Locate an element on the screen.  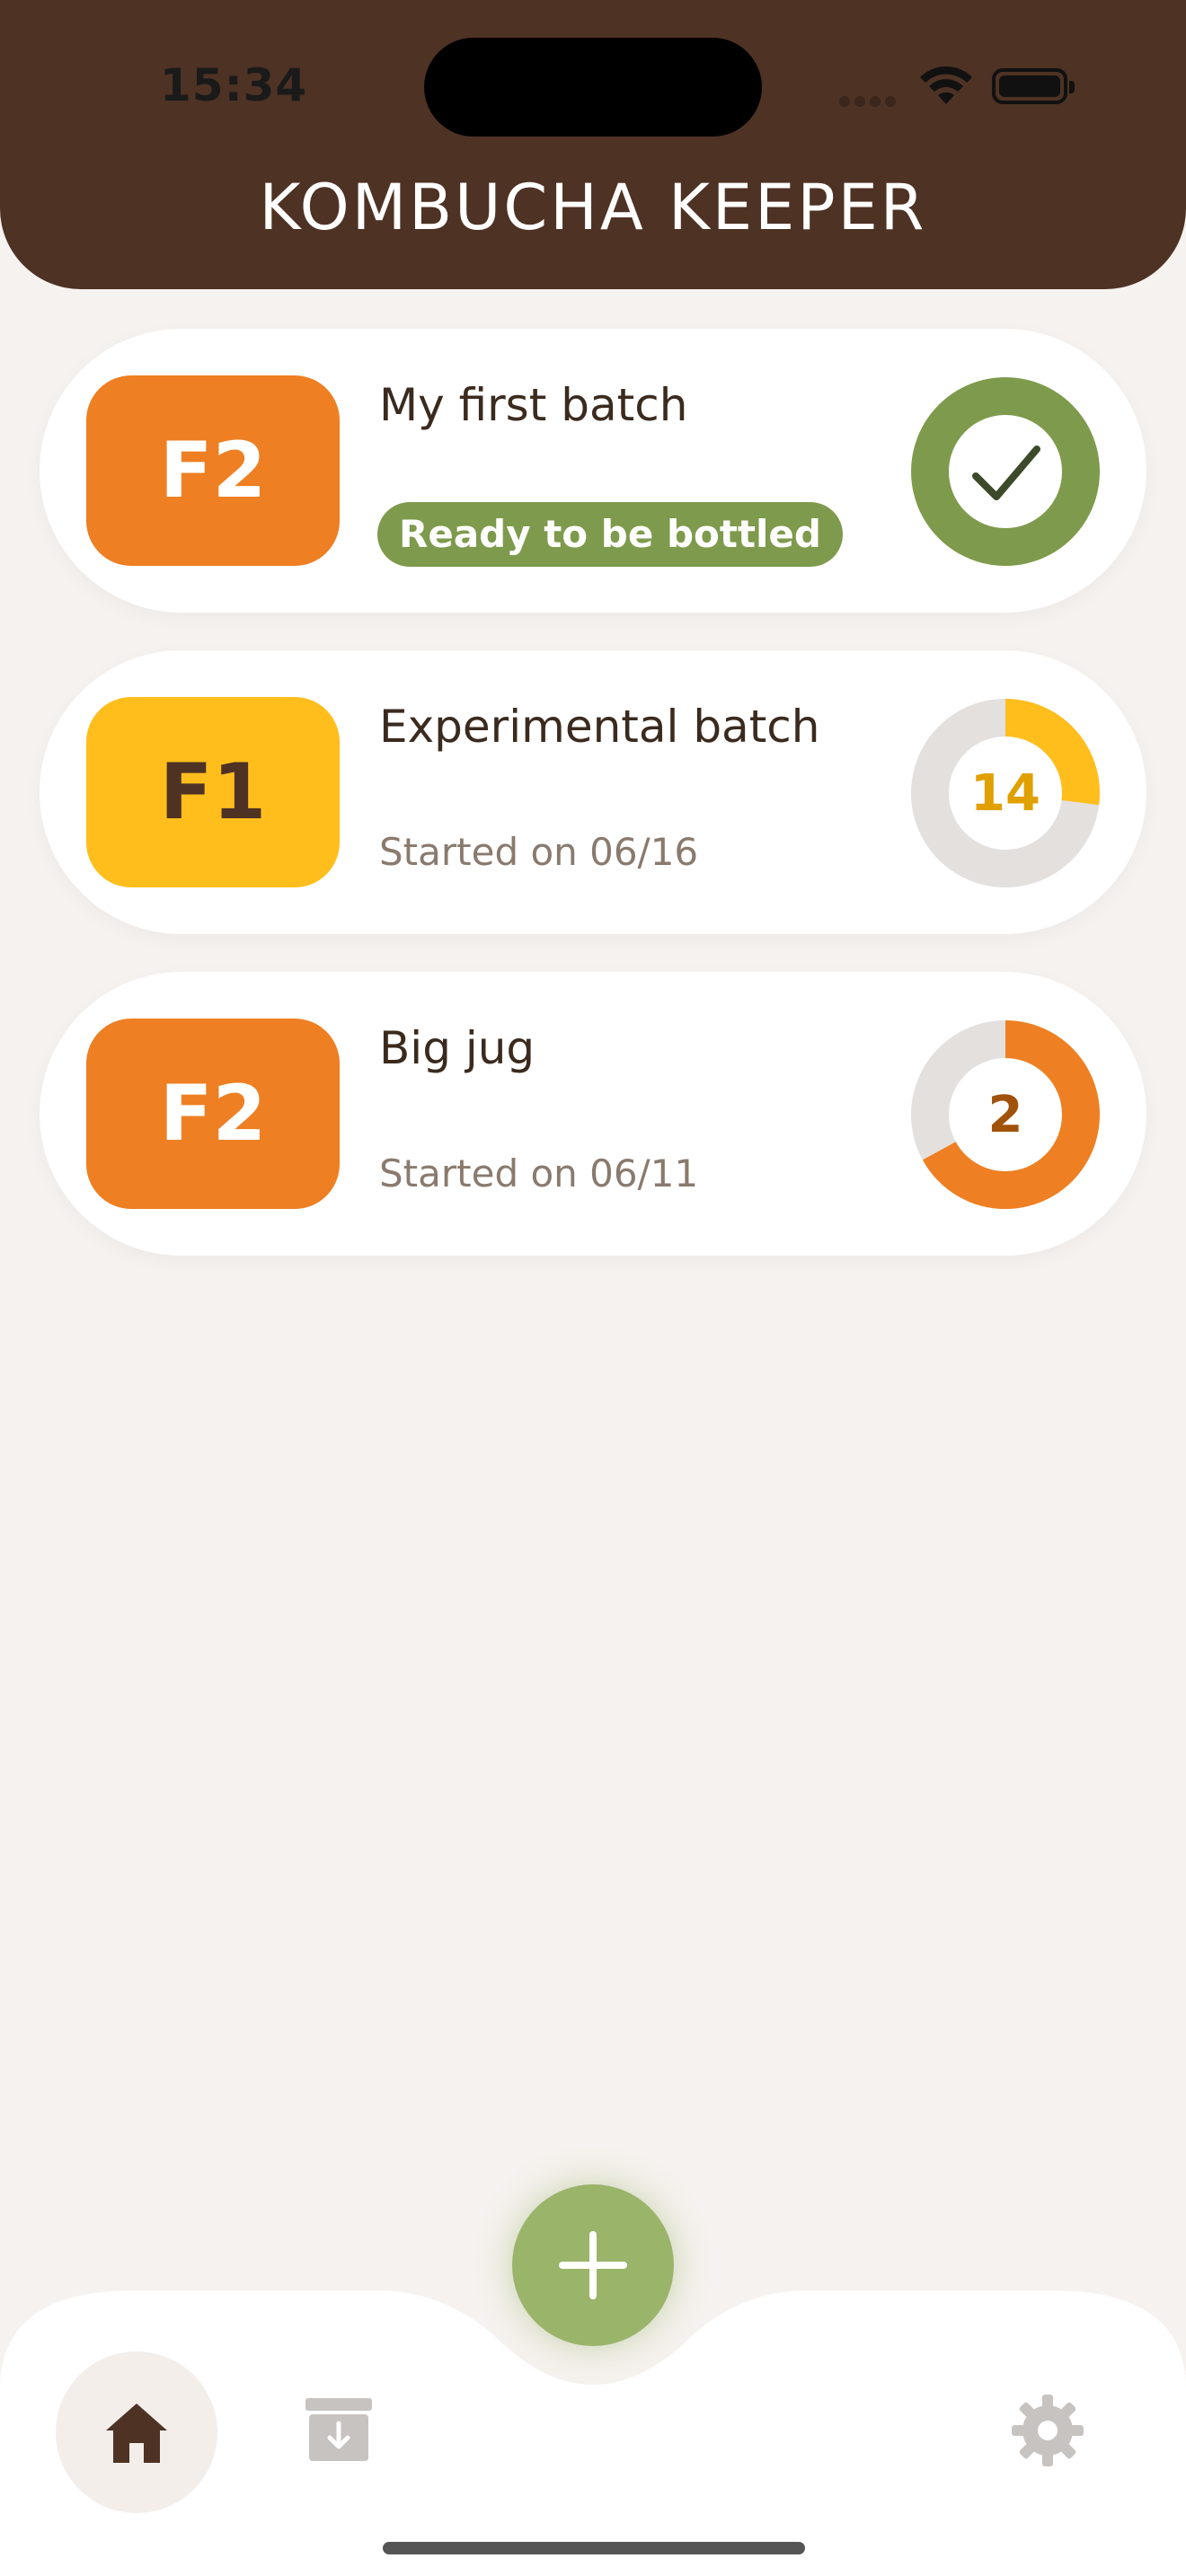
batch-card: F2 My first batch Ready to be bottled is located at coordinates (593, 471).